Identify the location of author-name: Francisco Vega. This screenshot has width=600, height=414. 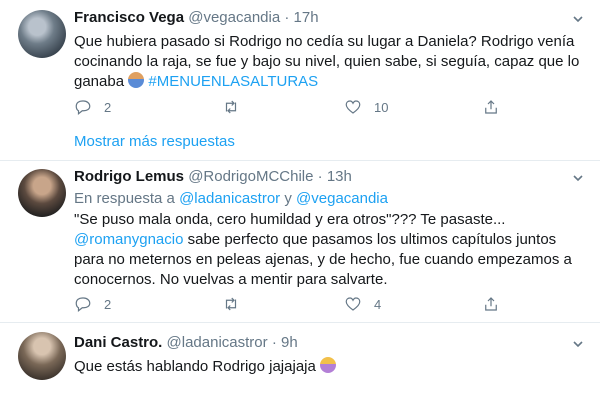
(129, 17).